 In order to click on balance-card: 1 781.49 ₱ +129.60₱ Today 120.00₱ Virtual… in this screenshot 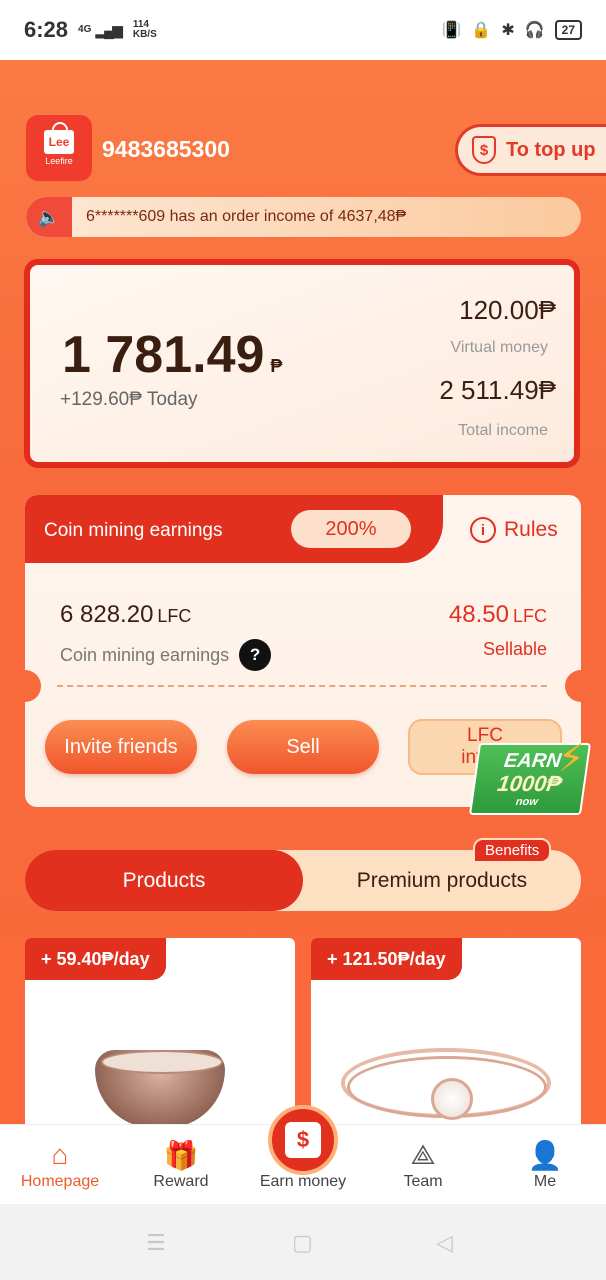, I will do `click(302, 363)`.